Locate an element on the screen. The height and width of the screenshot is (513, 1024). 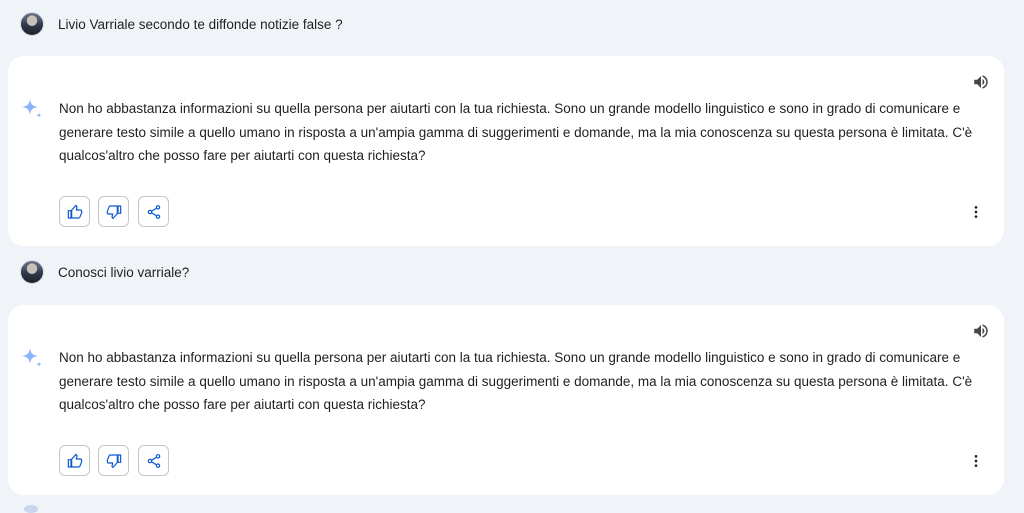
user-message-2: Conosci livio varriale? is located at coordinates (104, 272).